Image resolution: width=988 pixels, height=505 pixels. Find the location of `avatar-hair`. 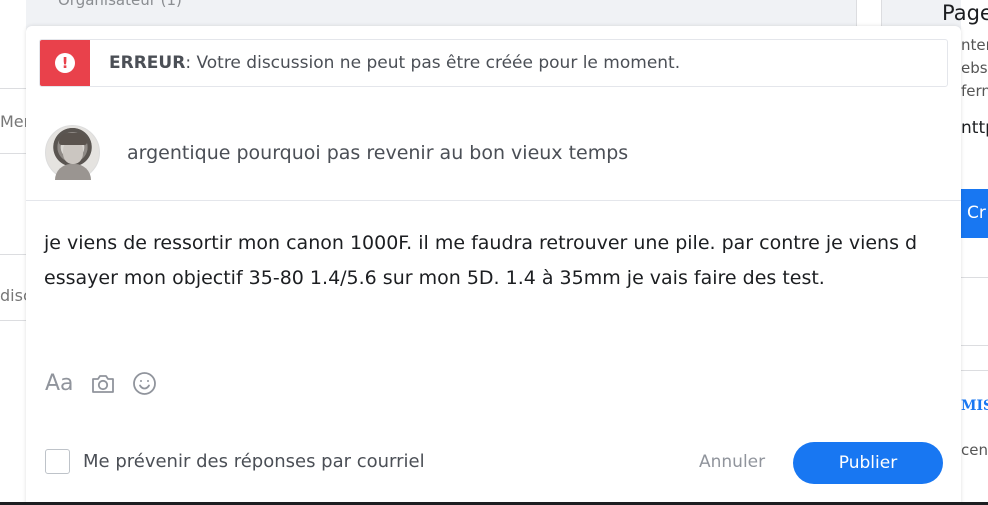

avatar-hair is located at coordinates (73, 139).